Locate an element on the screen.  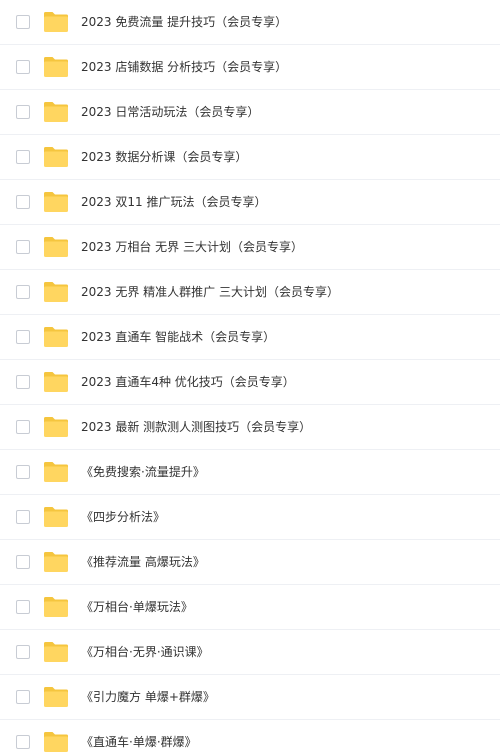
file-row: 《直通车·单爆·群爆》 is located at coordinates (250, 737).